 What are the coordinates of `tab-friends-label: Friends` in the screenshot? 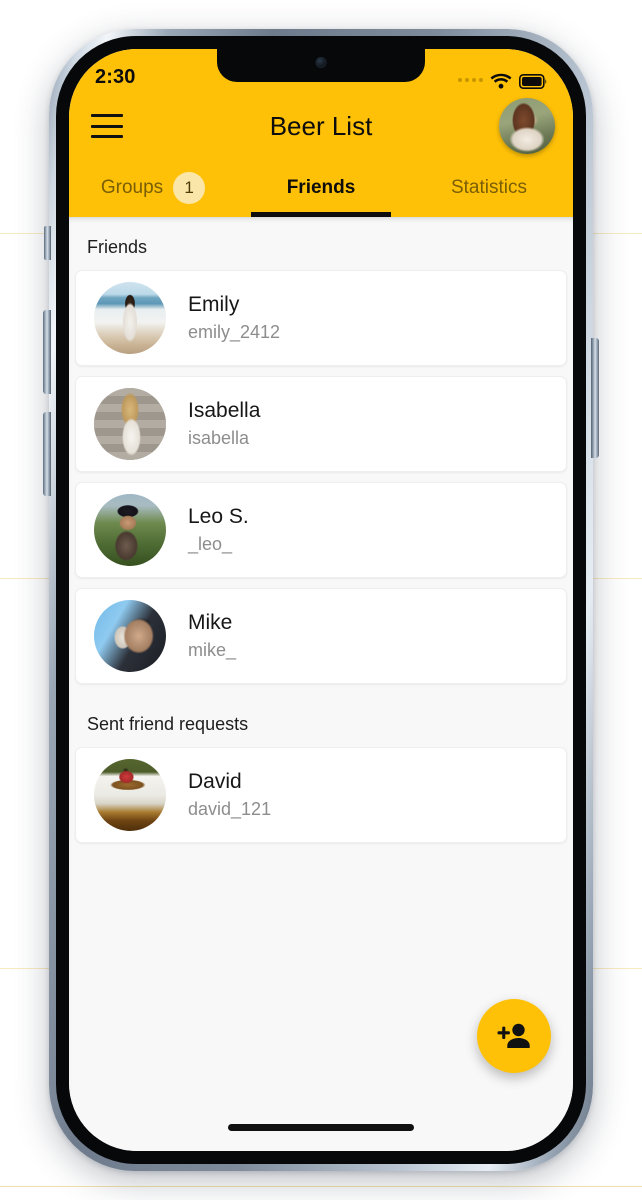 It's located at (321, 187).